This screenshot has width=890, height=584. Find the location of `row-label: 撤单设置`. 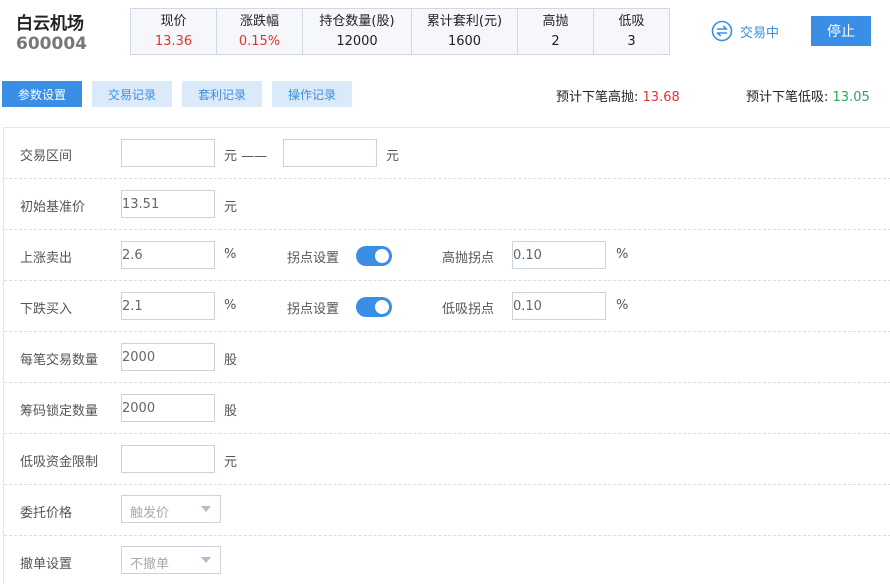

row-label: 撤单设置 is located at coordinates (46, 564).